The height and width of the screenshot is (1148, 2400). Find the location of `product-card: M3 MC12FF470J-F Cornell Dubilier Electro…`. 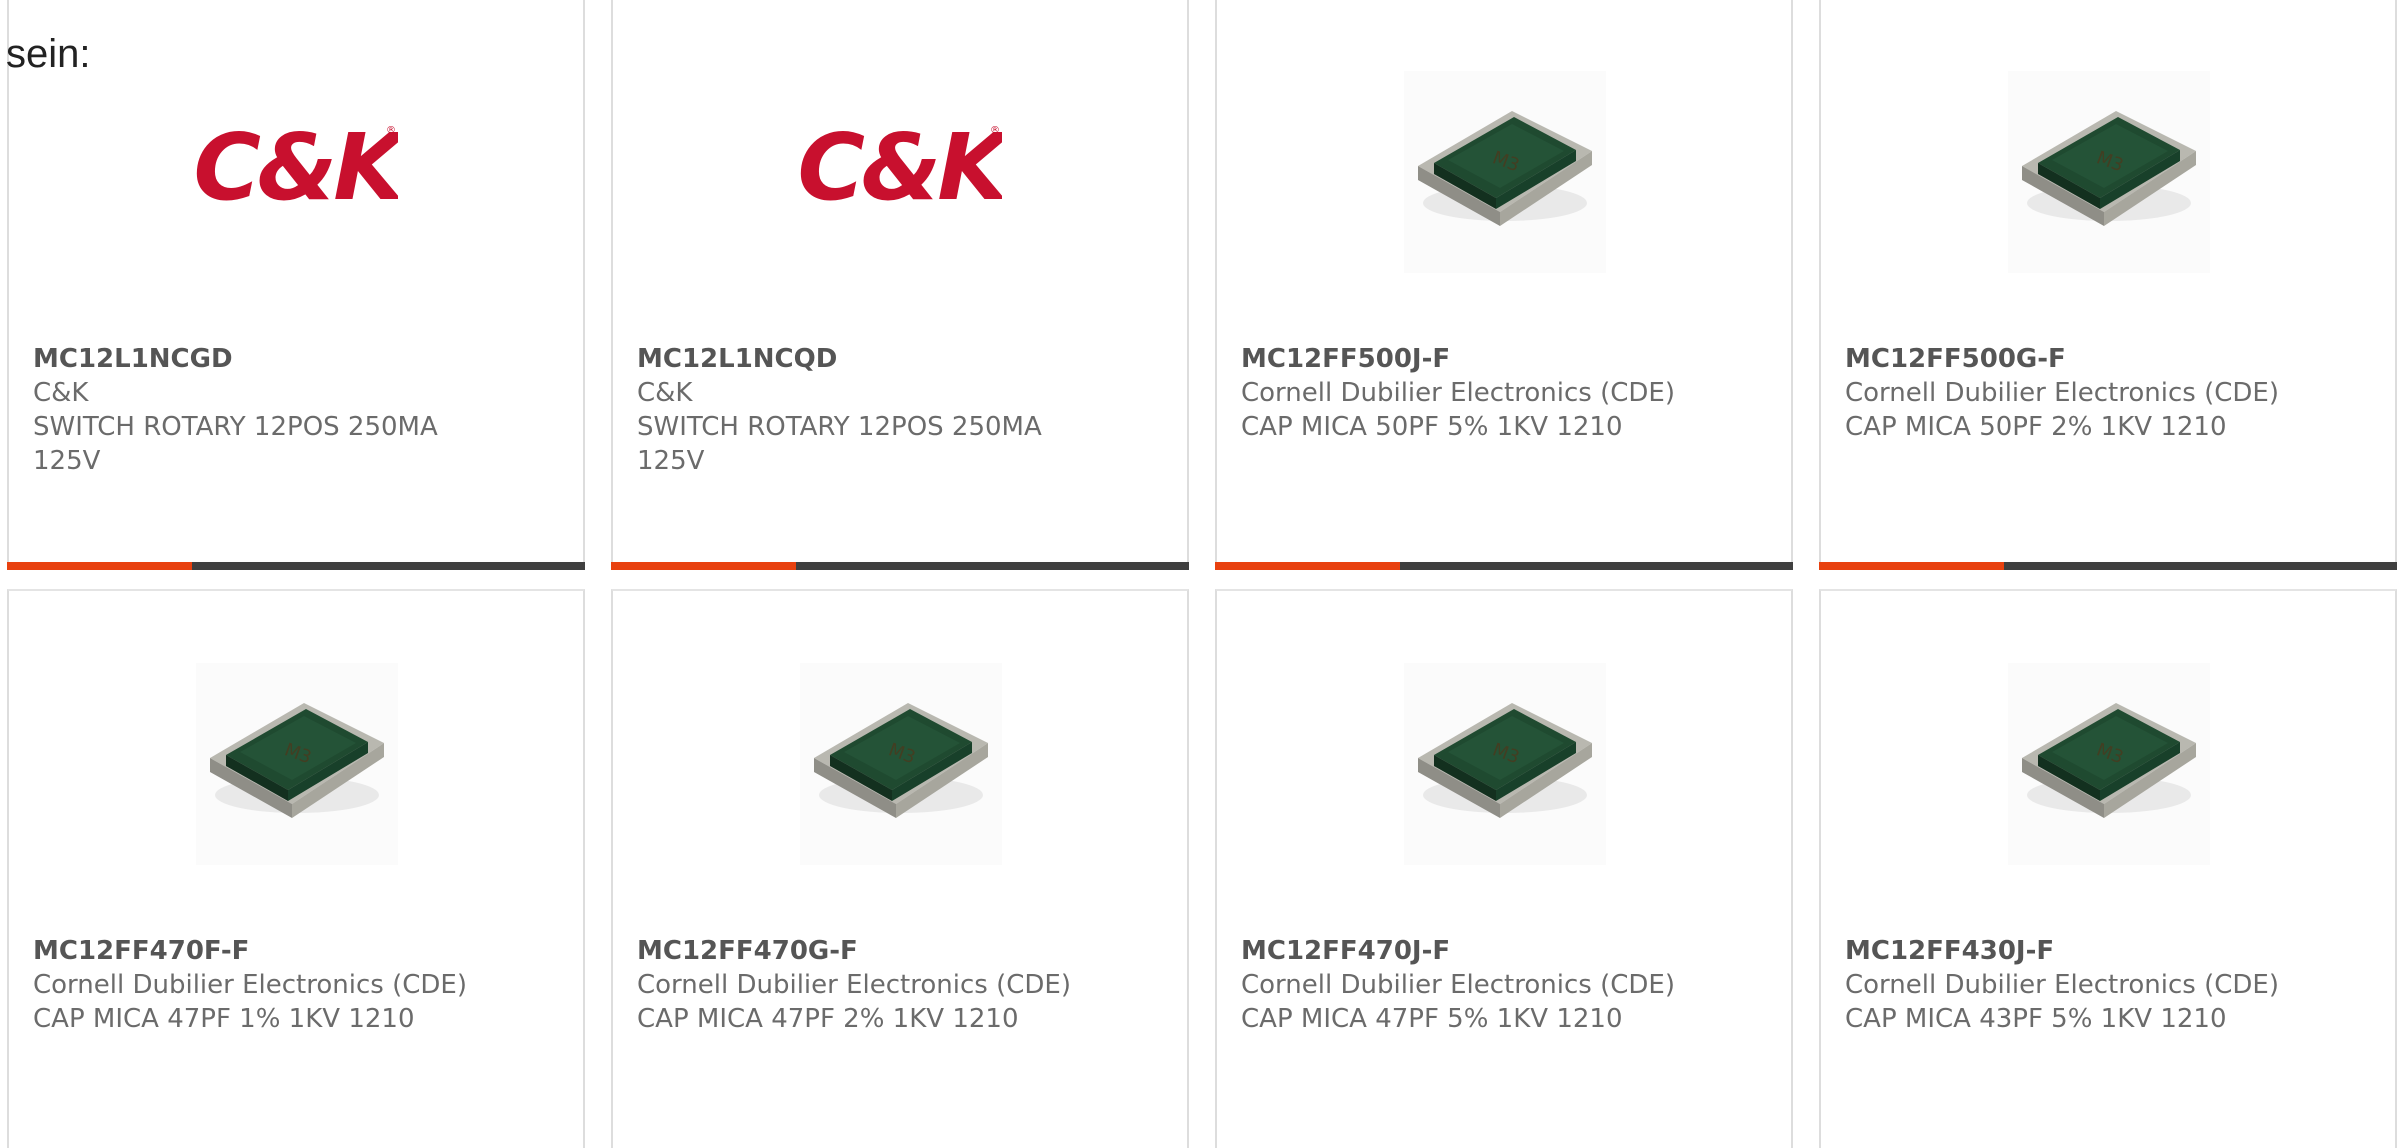

product-card: M3 MC12FF470J-F Cornell Dubilier Electro… is located at coordinates (1504, 868).